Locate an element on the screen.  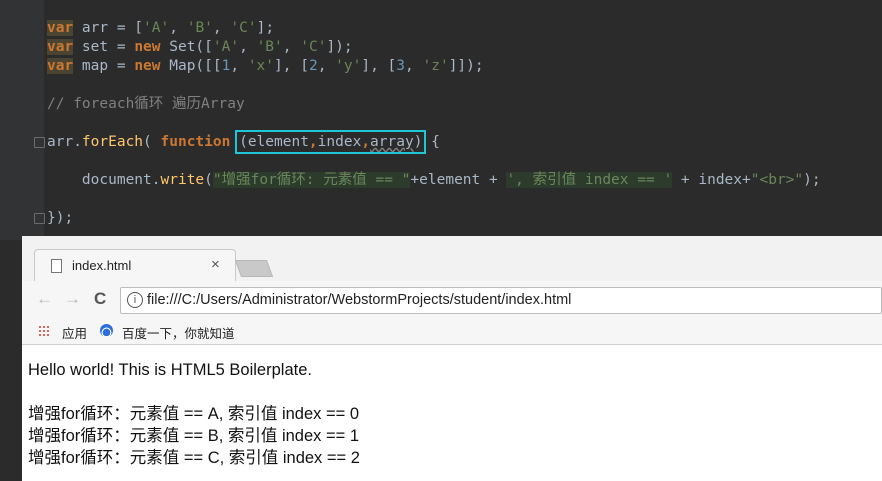
number-literal: 2 is located at coordinates (313, 66).